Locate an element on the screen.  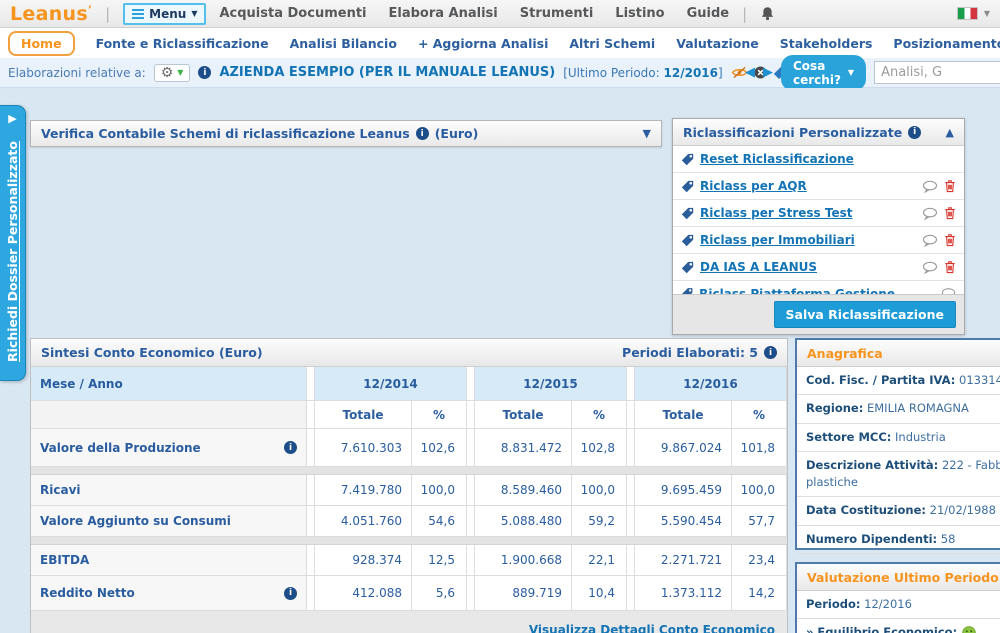
richiedi-dossier-tab: ▶ Richiedi Dossier Personalizzato is located at coordinates (13, 243).